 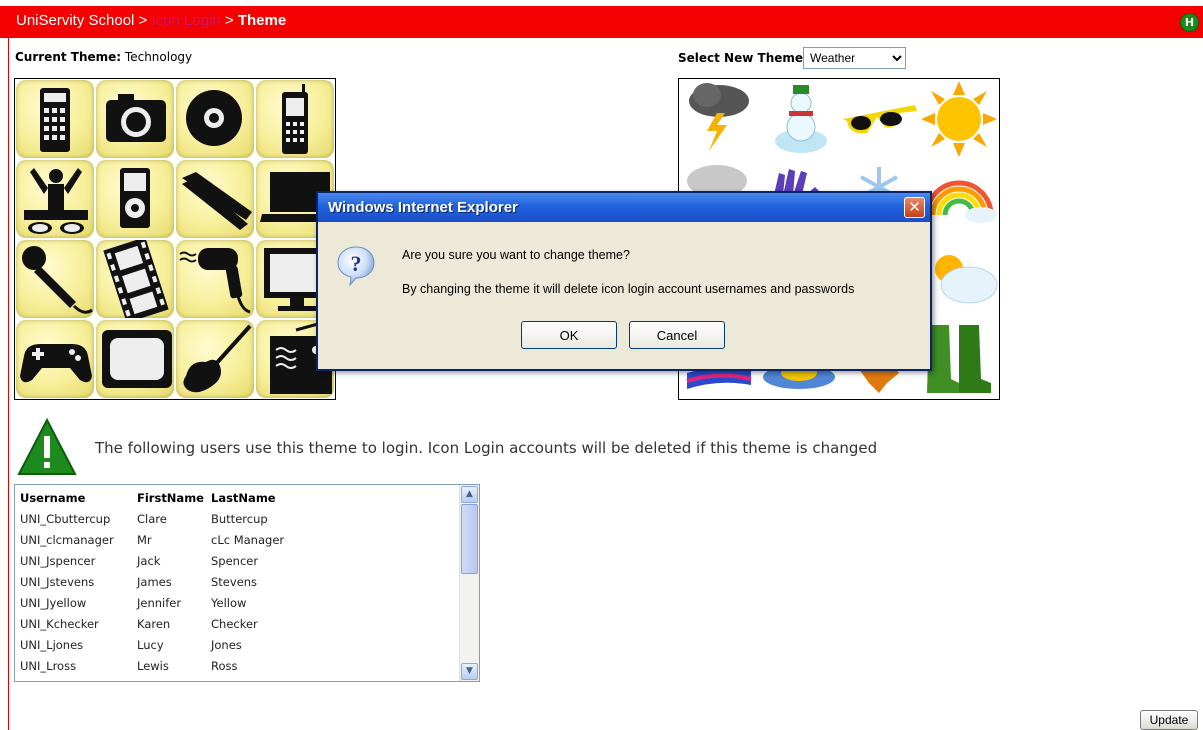 What do you see at coordinates (215, 199) in the screenshot?
I see `hair-straightener-icon` at bounding box center [215, 199].